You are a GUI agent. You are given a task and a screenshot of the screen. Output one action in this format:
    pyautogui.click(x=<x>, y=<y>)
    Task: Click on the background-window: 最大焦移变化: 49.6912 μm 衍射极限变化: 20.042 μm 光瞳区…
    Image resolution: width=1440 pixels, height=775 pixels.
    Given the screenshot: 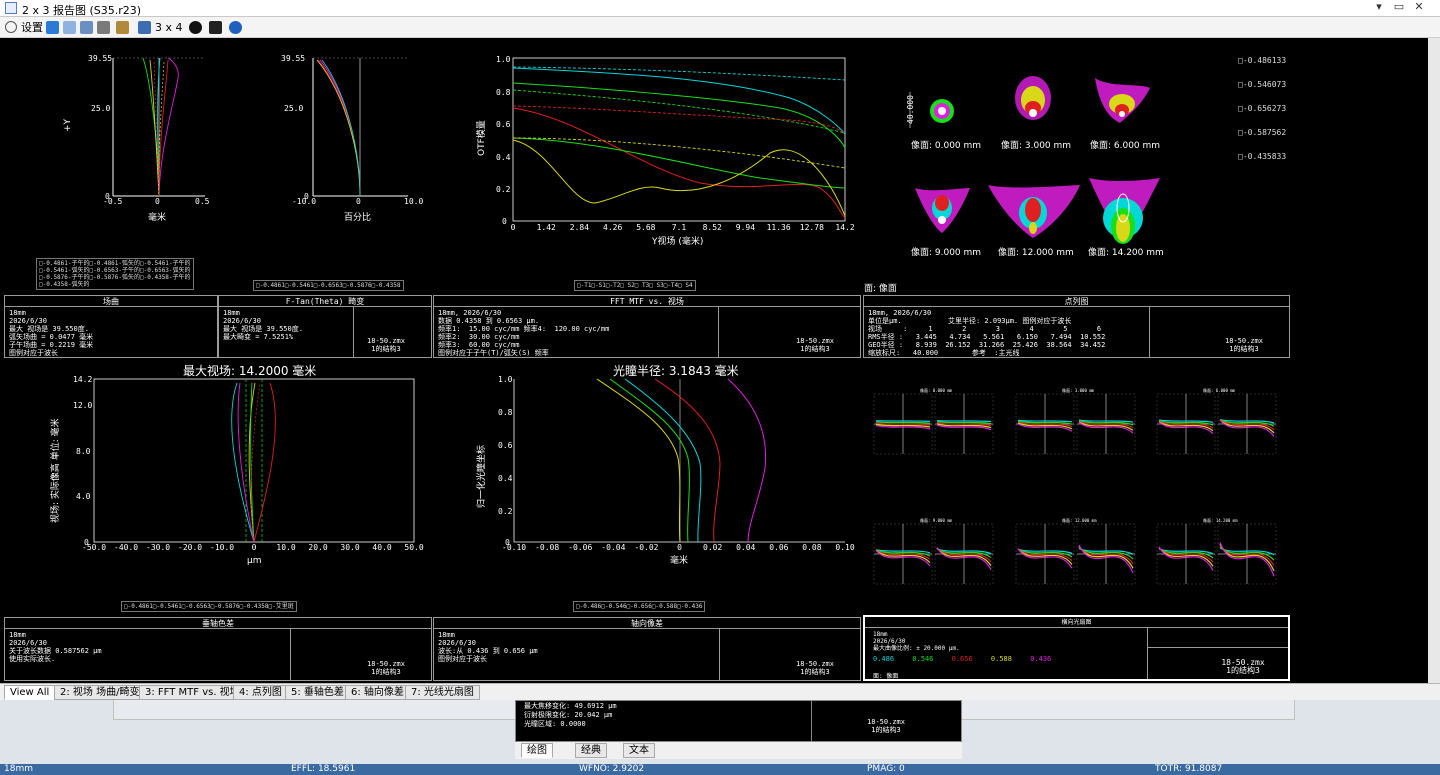 What is the action you would take?
    pyautogui.click(x=720, y=732)
    